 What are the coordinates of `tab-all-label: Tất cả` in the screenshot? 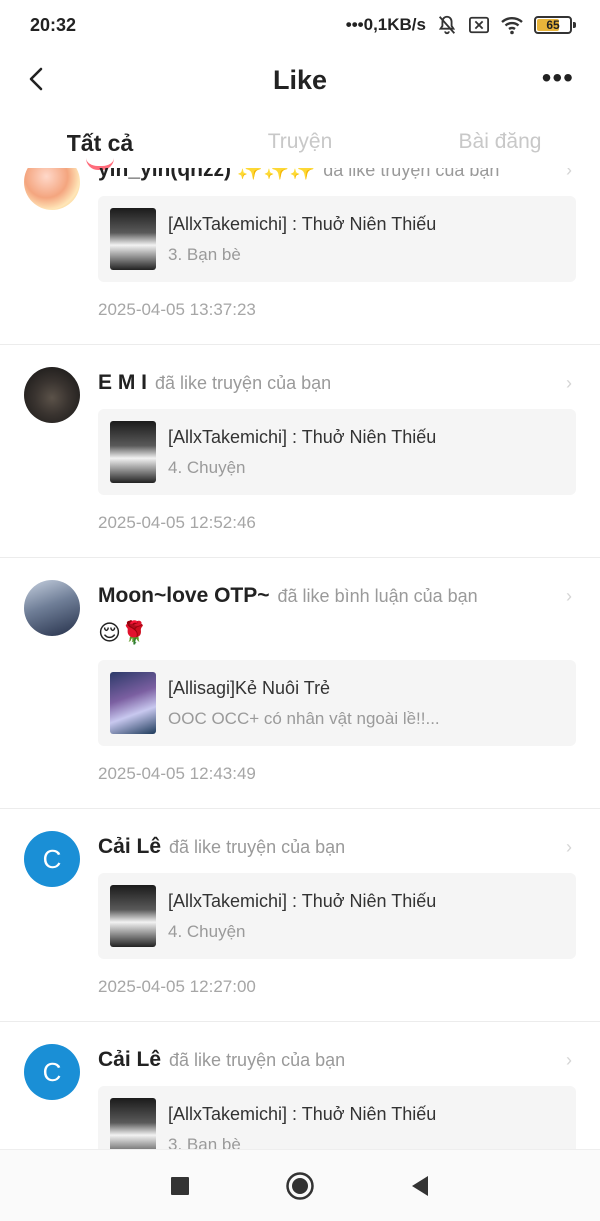 It's located at (100, 143).